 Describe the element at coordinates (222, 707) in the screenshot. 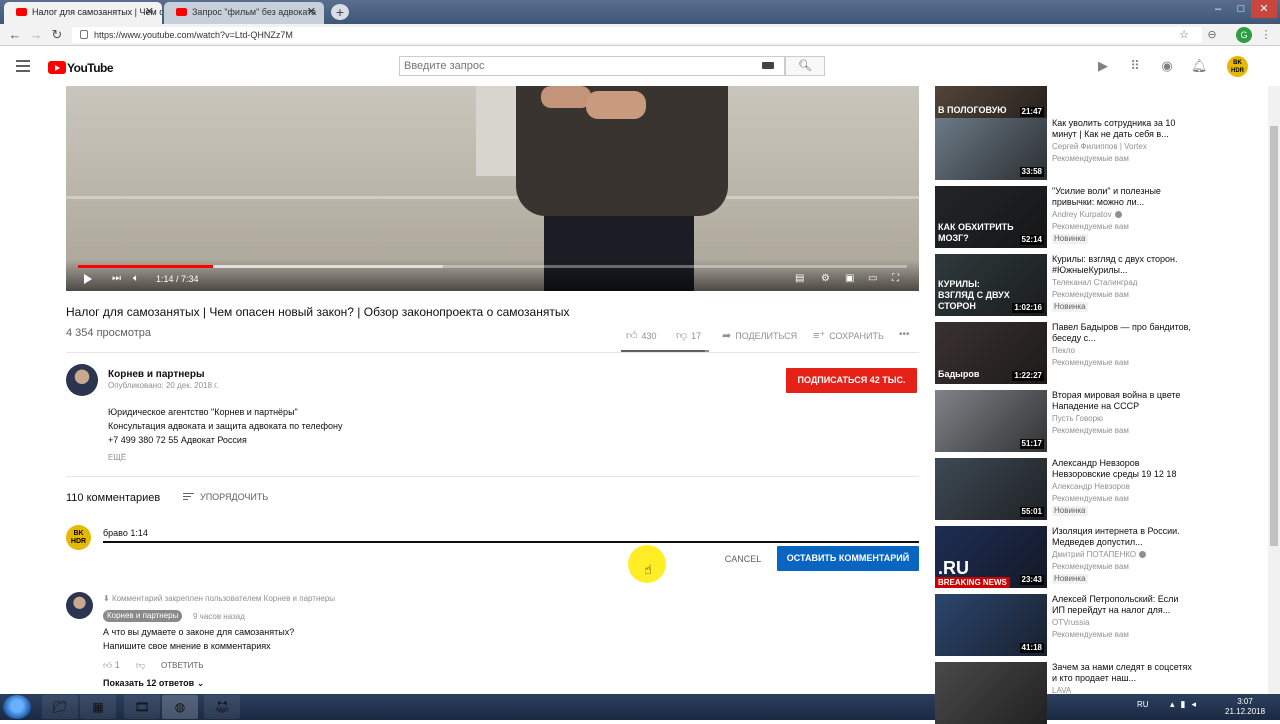

I see `firefox-icon: 🦊︎` at that location.